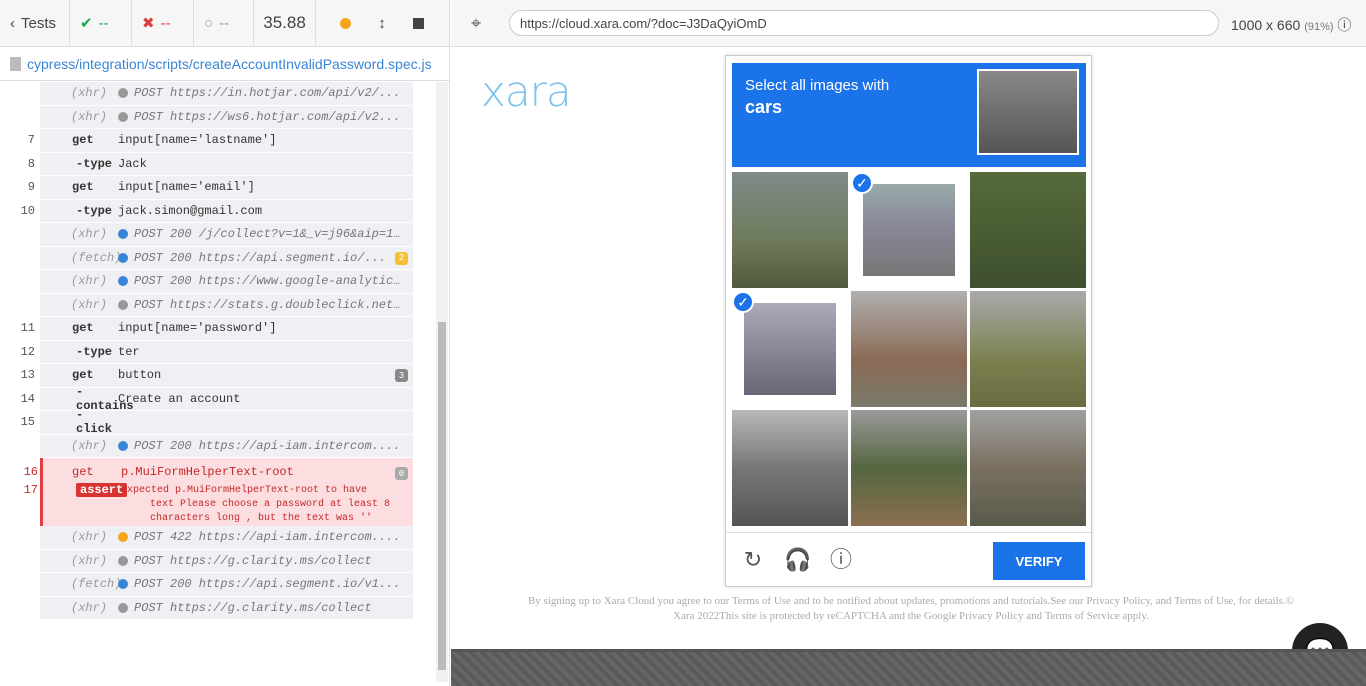 Image resolution: width=1366 pixels, height=686 pixels. I want to click on log-value-text: jack.simon@gmail.com, so click(190, 210).